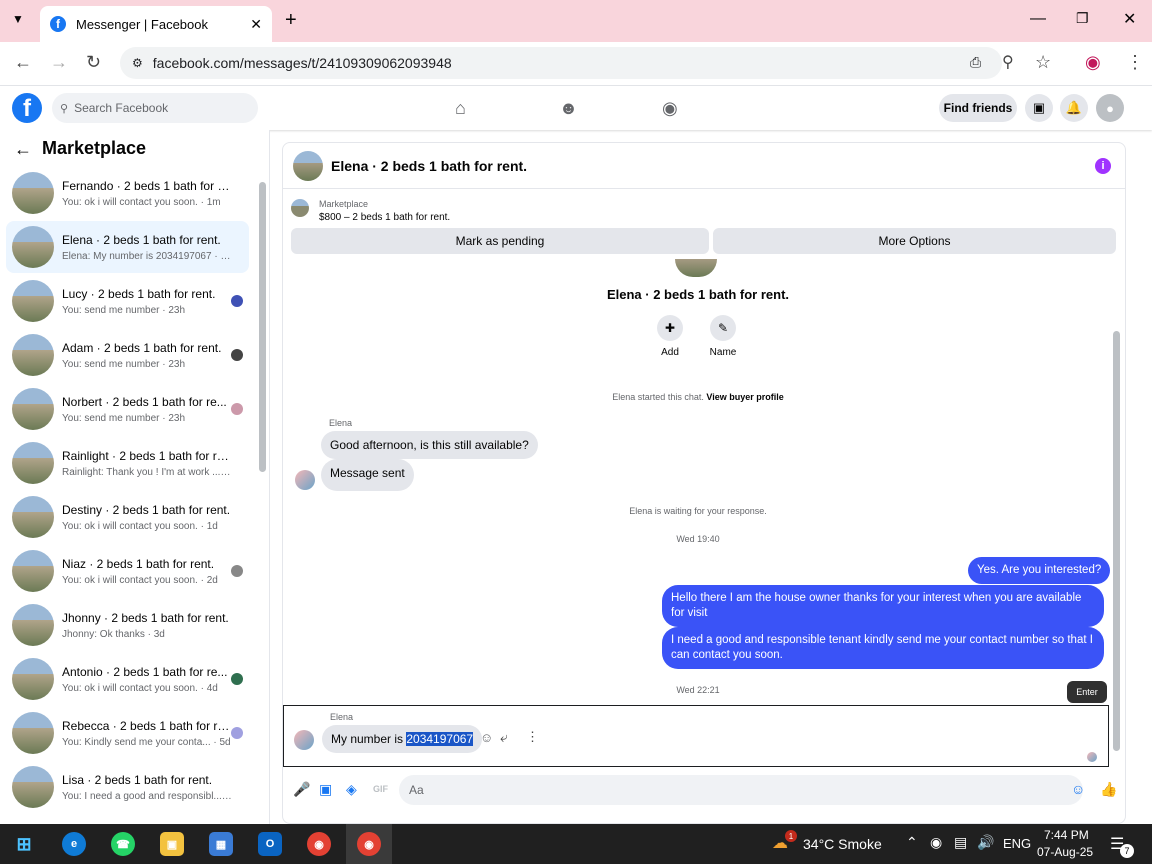 This screenshot has height=864, width=1152. Describe the element at coordinates (1065, 852) in the screenshot. I see `clock-date: 07-Aug-25` at that location.